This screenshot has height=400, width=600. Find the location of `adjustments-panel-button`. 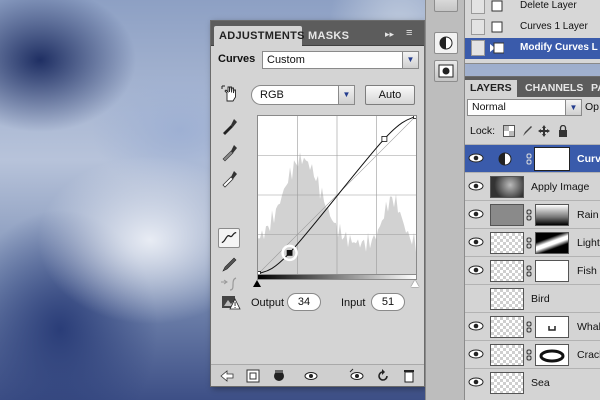

adjustments-panel-button is located at coordinates (446, 43).